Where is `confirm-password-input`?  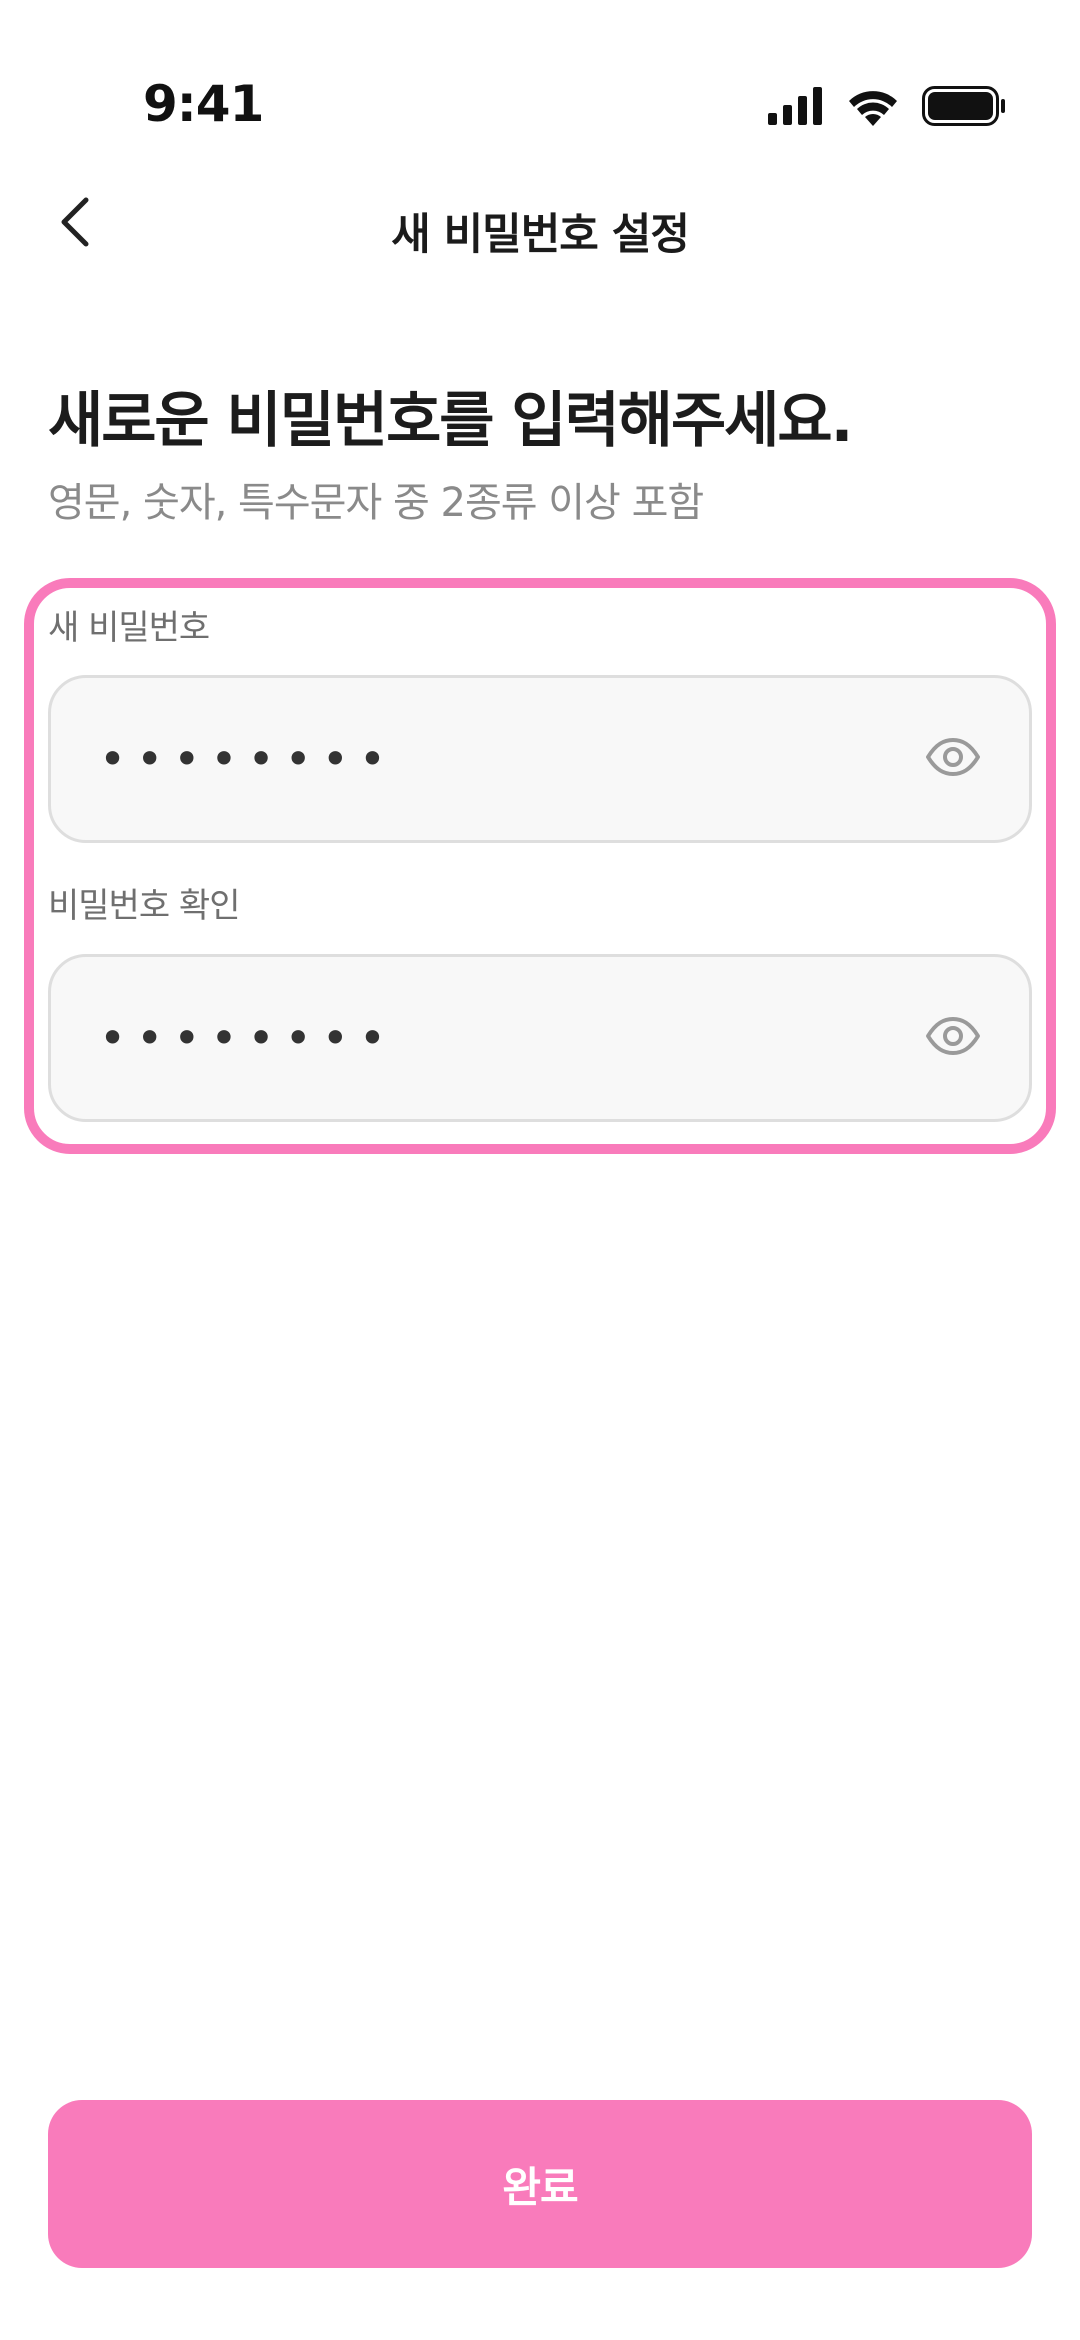
confirm-password-input is located at coordinates (499, 1038).